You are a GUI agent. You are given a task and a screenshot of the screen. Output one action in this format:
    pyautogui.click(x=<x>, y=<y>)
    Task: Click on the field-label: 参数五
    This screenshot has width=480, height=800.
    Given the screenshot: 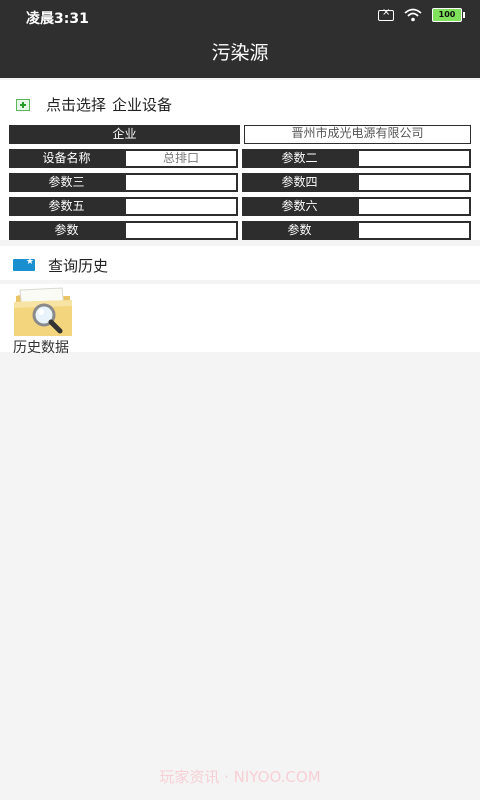 What is the action you would take?
    pyautogui.click(x=66, y=206)
    